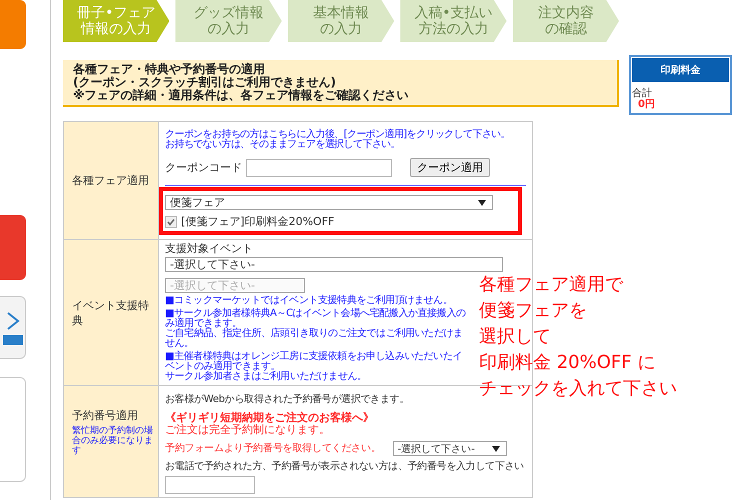 This screenshot has height=500, width=750. What do you see at coordinates (329, 202) in the screenshot?
I see `fair-select: 便箋フェア` at bounding box center [329, 202].